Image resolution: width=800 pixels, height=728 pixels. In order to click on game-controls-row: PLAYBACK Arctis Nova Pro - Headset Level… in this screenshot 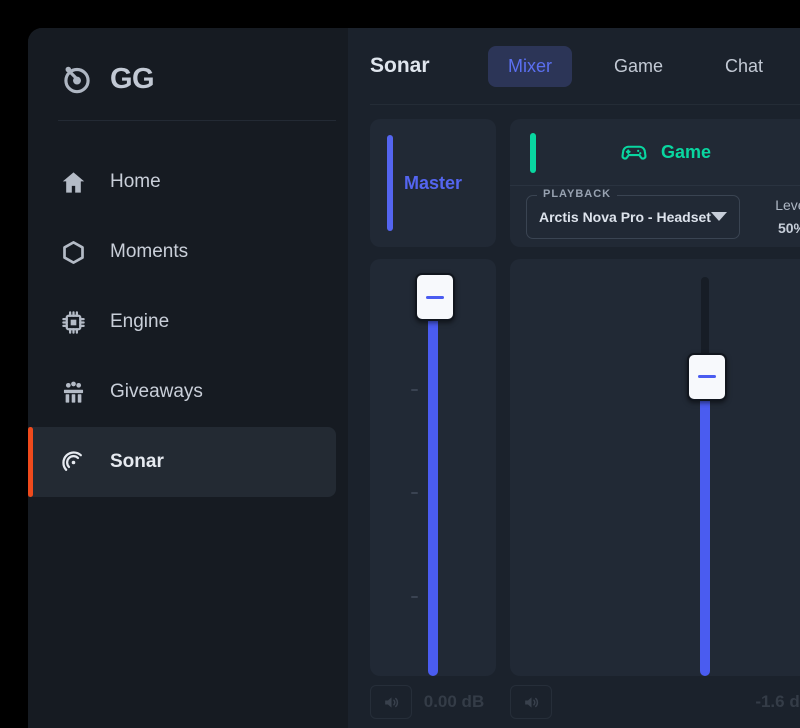, I will do `click(655, 216)`.